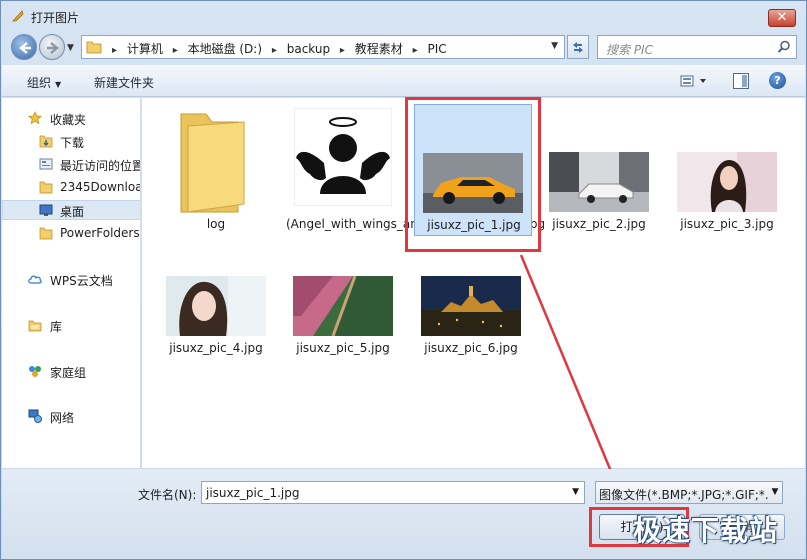 Image resolution: width=807 pixels, height=560 pixels. I want to click on filename-field: jisuxz_pic_1.jpg ▼, so click(393, 492).